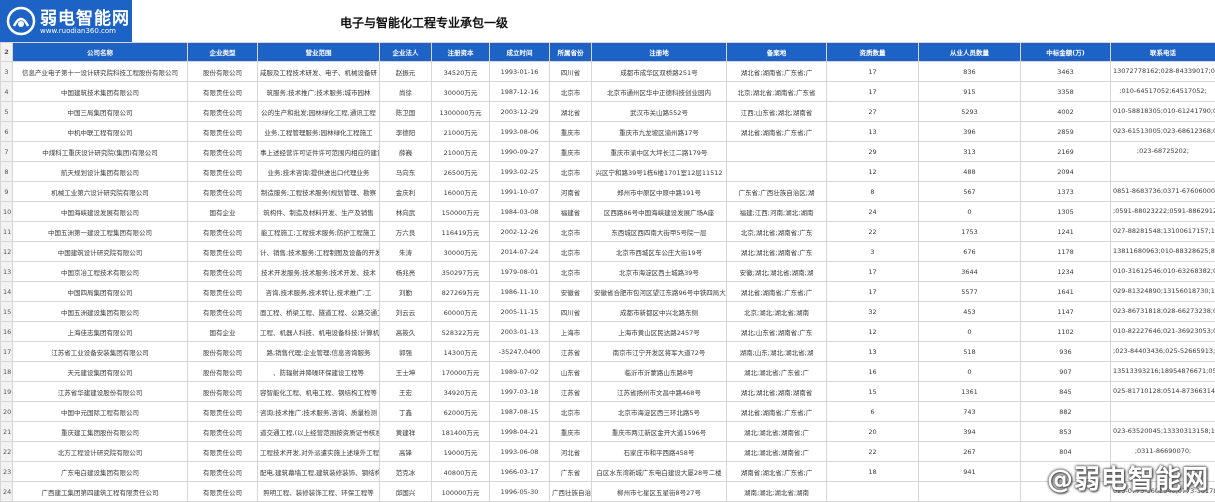 This screenshot has width=1215, height=502. I want to click on table-cell: 筑服务;技术推广;技术服务;城市园林, so click(319, 92).